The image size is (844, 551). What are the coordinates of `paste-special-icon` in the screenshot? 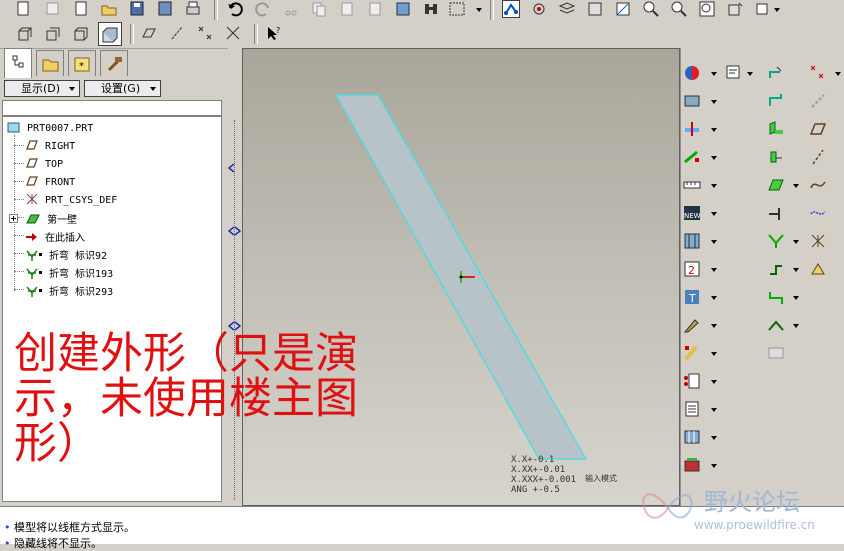 It's located at (375, 9).